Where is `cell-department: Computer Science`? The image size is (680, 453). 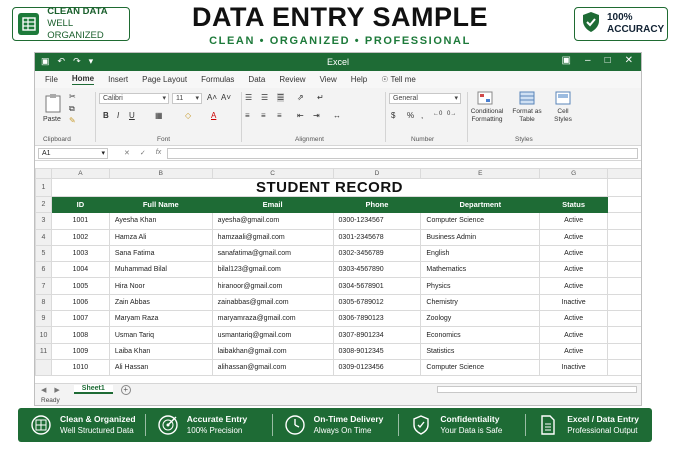
cell-department: Computer Science is located at coordinates (480, 367).